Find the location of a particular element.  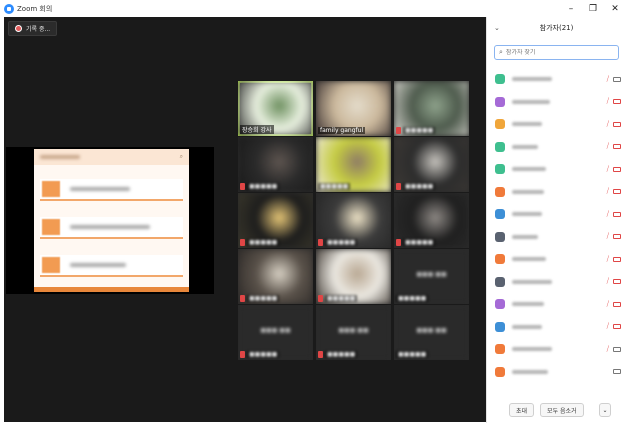

minimize-button: – is located at coordinates (571, 8).